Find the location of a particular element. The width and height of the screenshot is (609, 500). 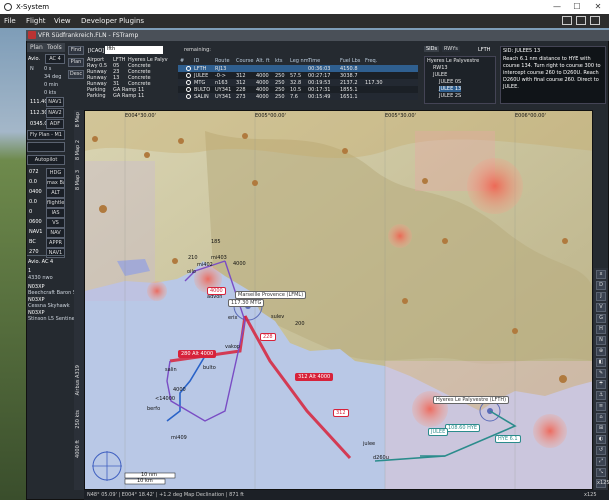

ap-value: BC is located at coordinates (32, 242).